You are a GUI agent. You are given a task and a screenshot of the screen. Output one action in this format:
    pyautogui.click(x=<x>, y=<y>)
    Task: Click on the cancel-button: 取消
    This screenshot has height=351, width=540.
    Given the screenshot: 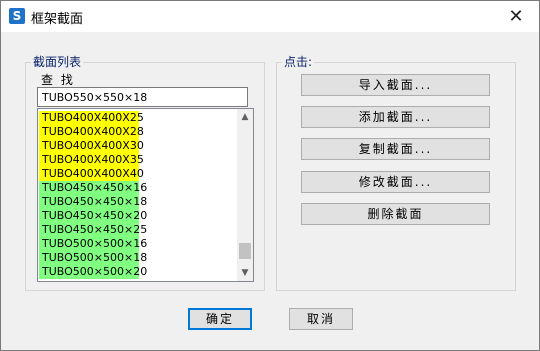 What is the action you would take?
    pyautogui.click(x=321, y=319)
    